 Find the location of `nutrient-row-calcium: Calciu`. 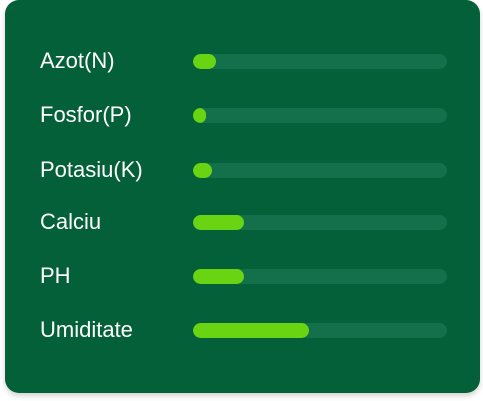

nutrient-row-calcium: Calciu is located at coordinates (242, 222).